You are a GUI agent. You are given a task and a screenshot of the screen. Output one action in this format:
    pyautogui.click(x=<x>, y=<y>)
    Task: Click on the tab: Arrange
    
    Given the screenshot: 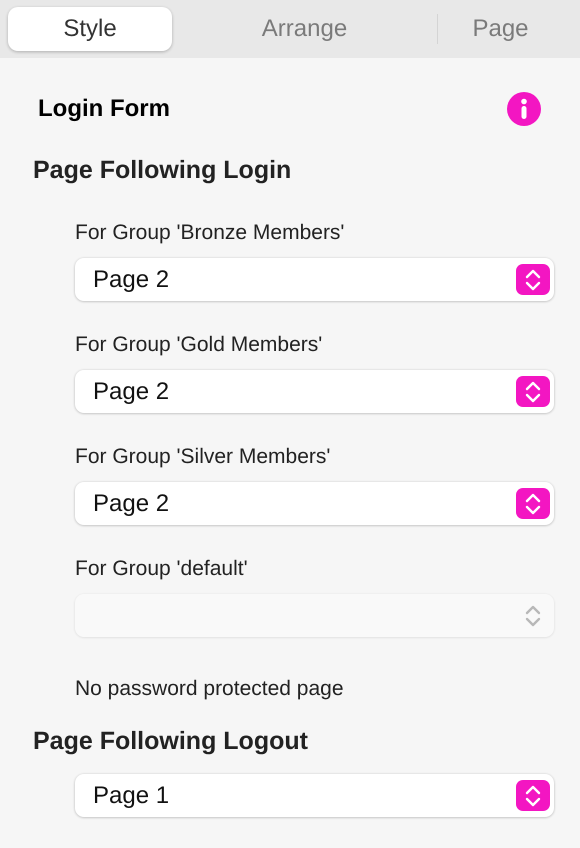 What is the action you would take?
    pyautogui.click(x=304, y=29)
    